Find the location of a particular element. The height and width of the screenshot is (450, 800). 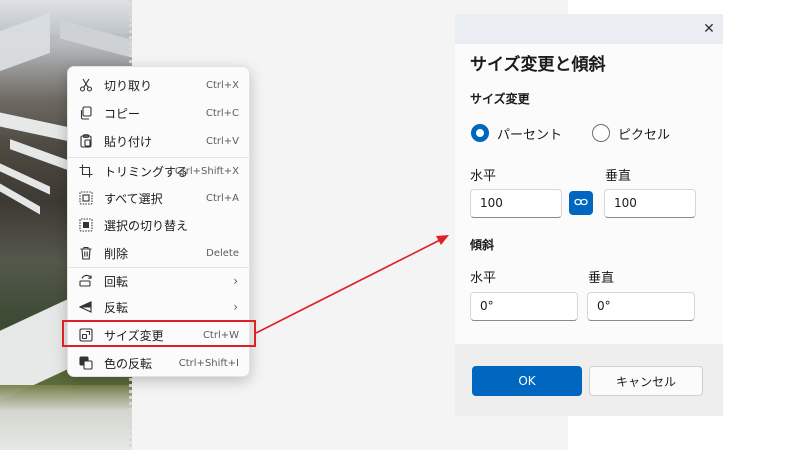

skew-heading: 傾斜 is located at coordinates (482, 245).